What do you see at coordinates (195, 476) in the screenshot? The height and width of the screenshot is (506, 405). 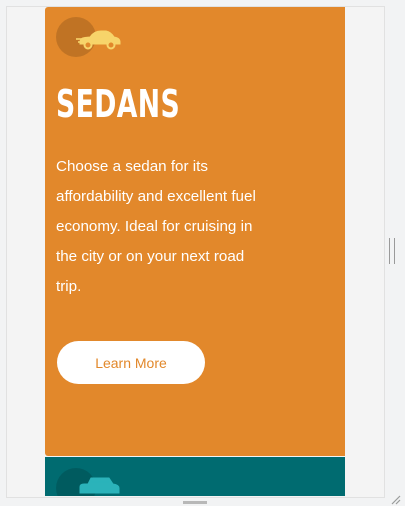 I see `suvs-card` at bounding box center [195, 476].